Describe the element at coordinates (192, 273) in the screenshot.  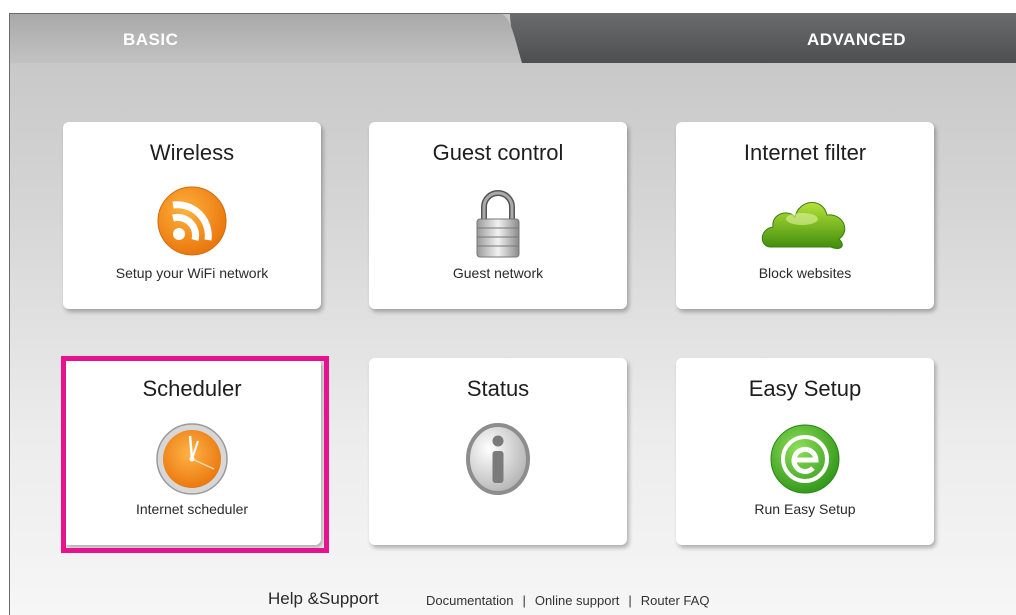
I see `card-subtitle: Setup your WiFi network` at that location.